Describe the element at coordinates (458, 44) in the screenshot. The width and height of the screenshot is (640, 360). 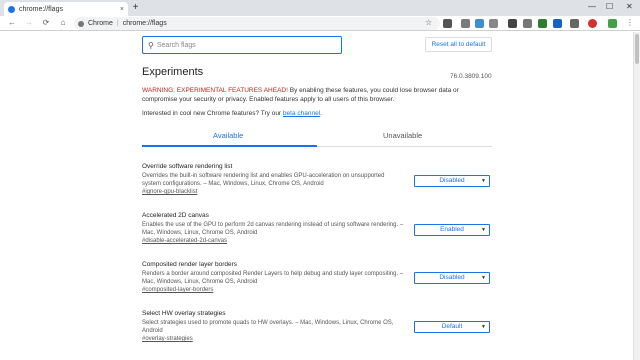
I see `reset-all-button: Reset all to default` at that location.